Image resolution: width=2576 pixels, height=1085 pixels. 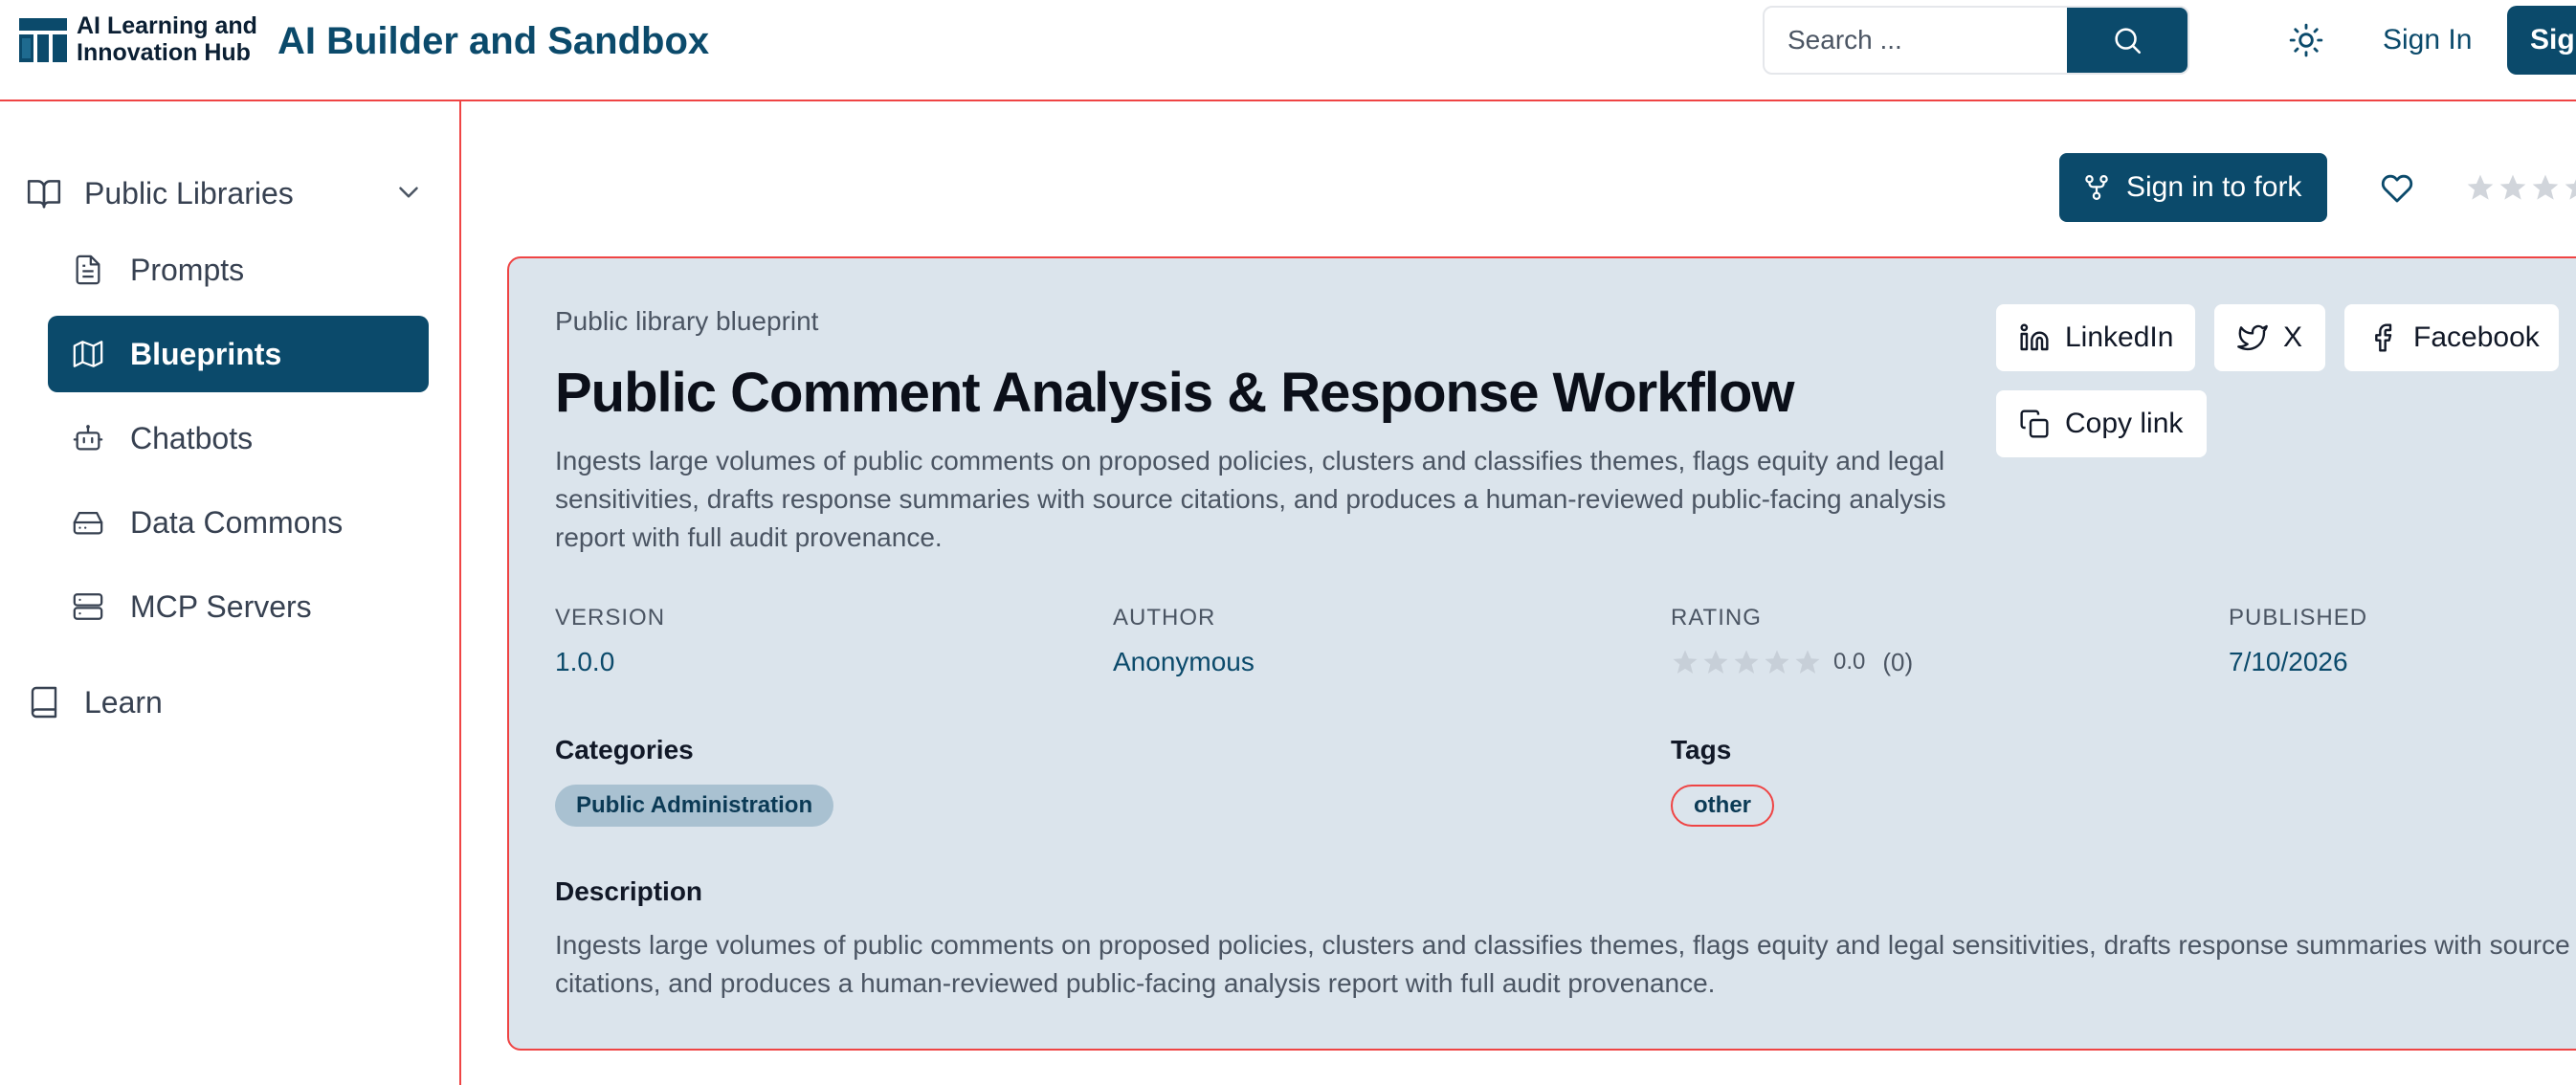 I want to click on sign-in-to-fork-button: Sign in to fork, so click(x=2193, y=187).